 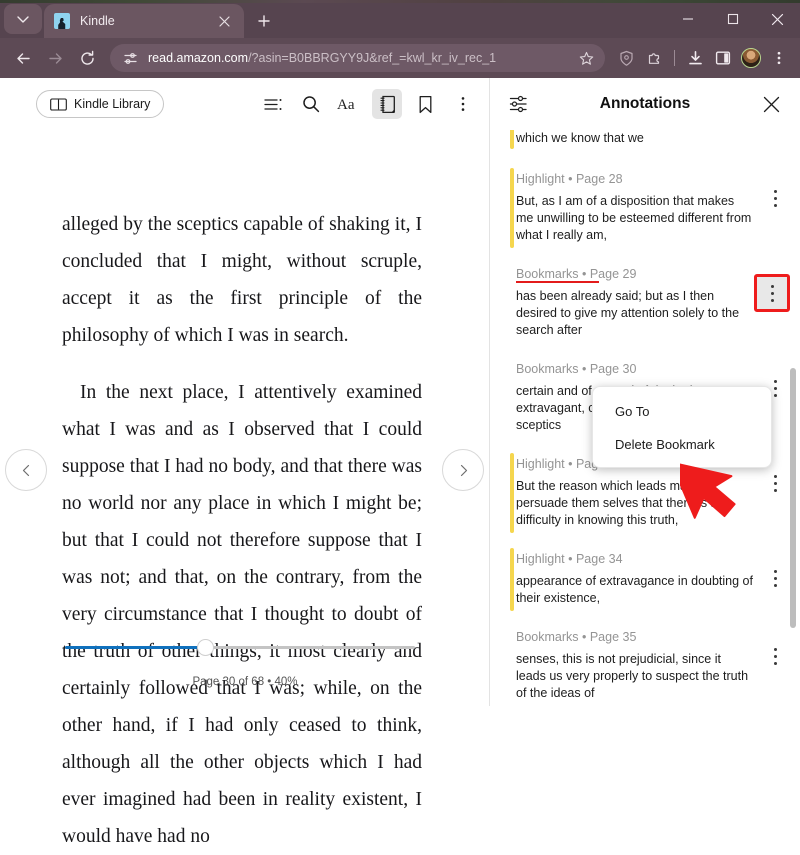 I want to click on svg-text: Aa, so click(x=346, y=104).